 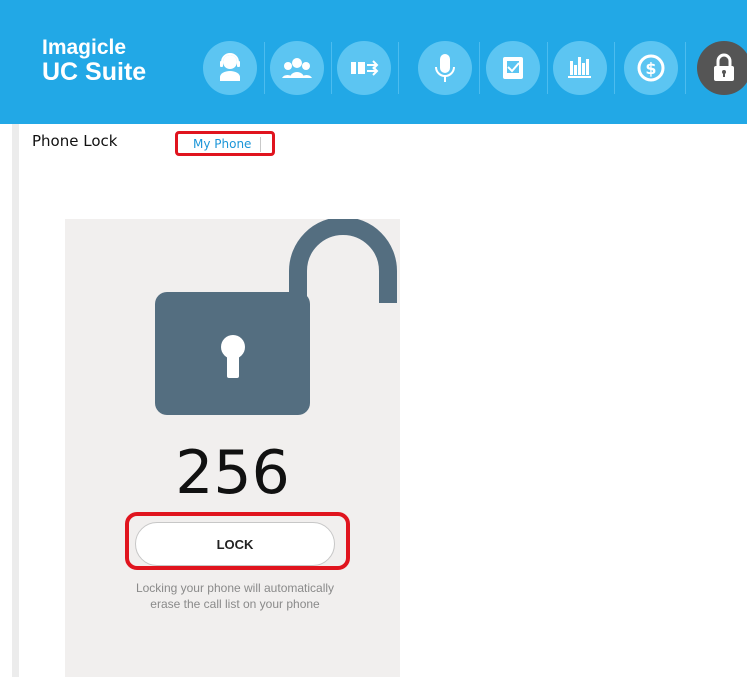 I want to click on logo-line1: Imagicle, so click(x=84, y=47).